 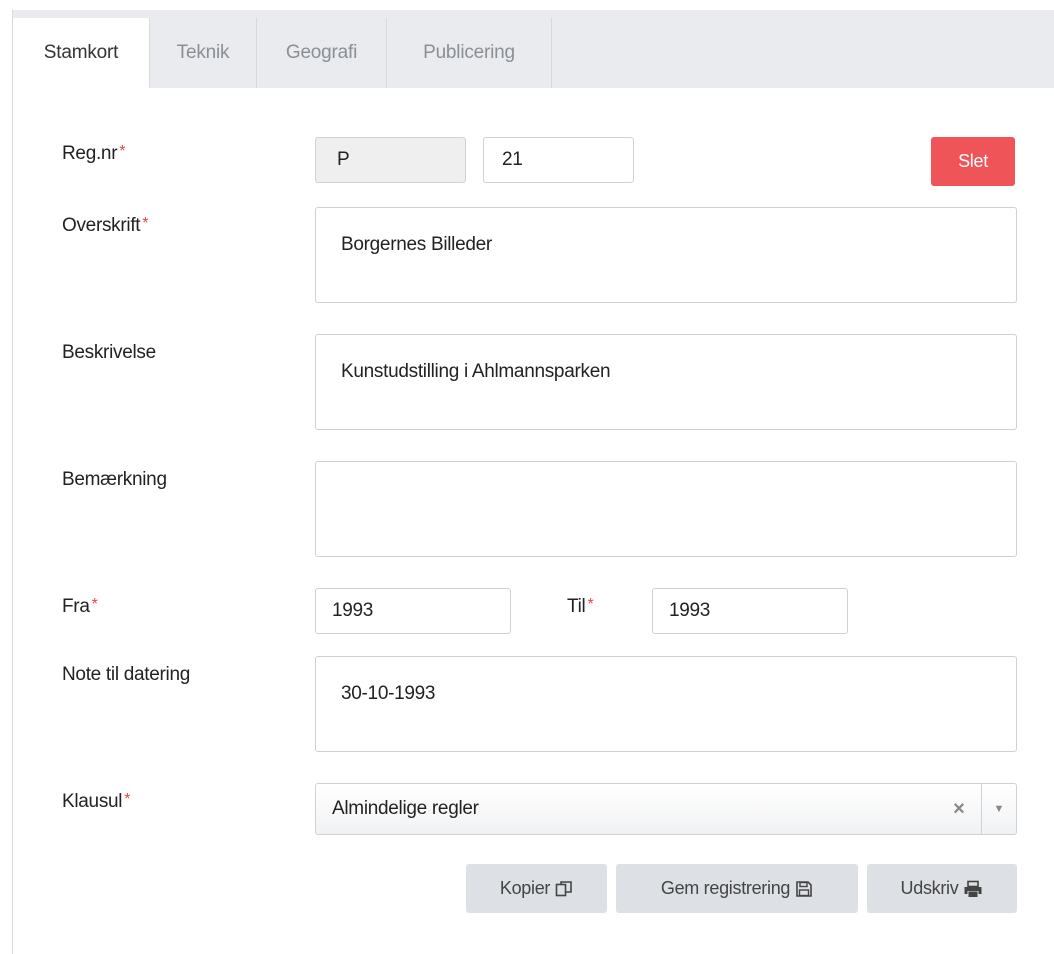 What do you see at coordinates (666, 704) in the screenshot?
I see `note-datering-textarea: 30-10-1993` at bounding box center [666, 704].